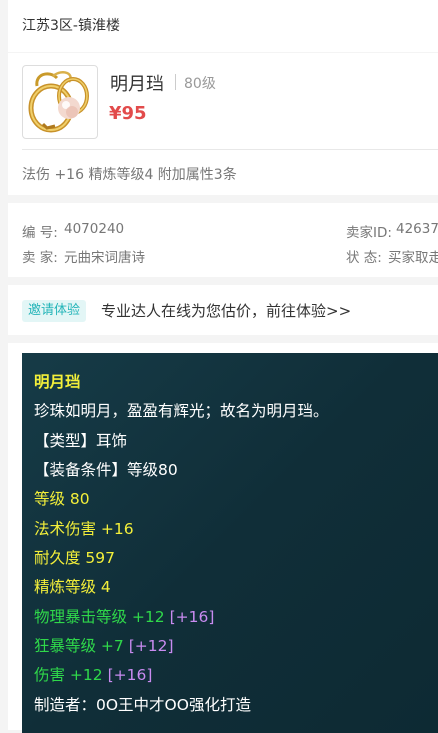 Image resolution: width=438 pixels, height=733 pixels. What do you see at coordinates (151, 646) in the screenshot?
I see `tooltip-berserk-bonus: [+12]` at bounding box center [151, 646].